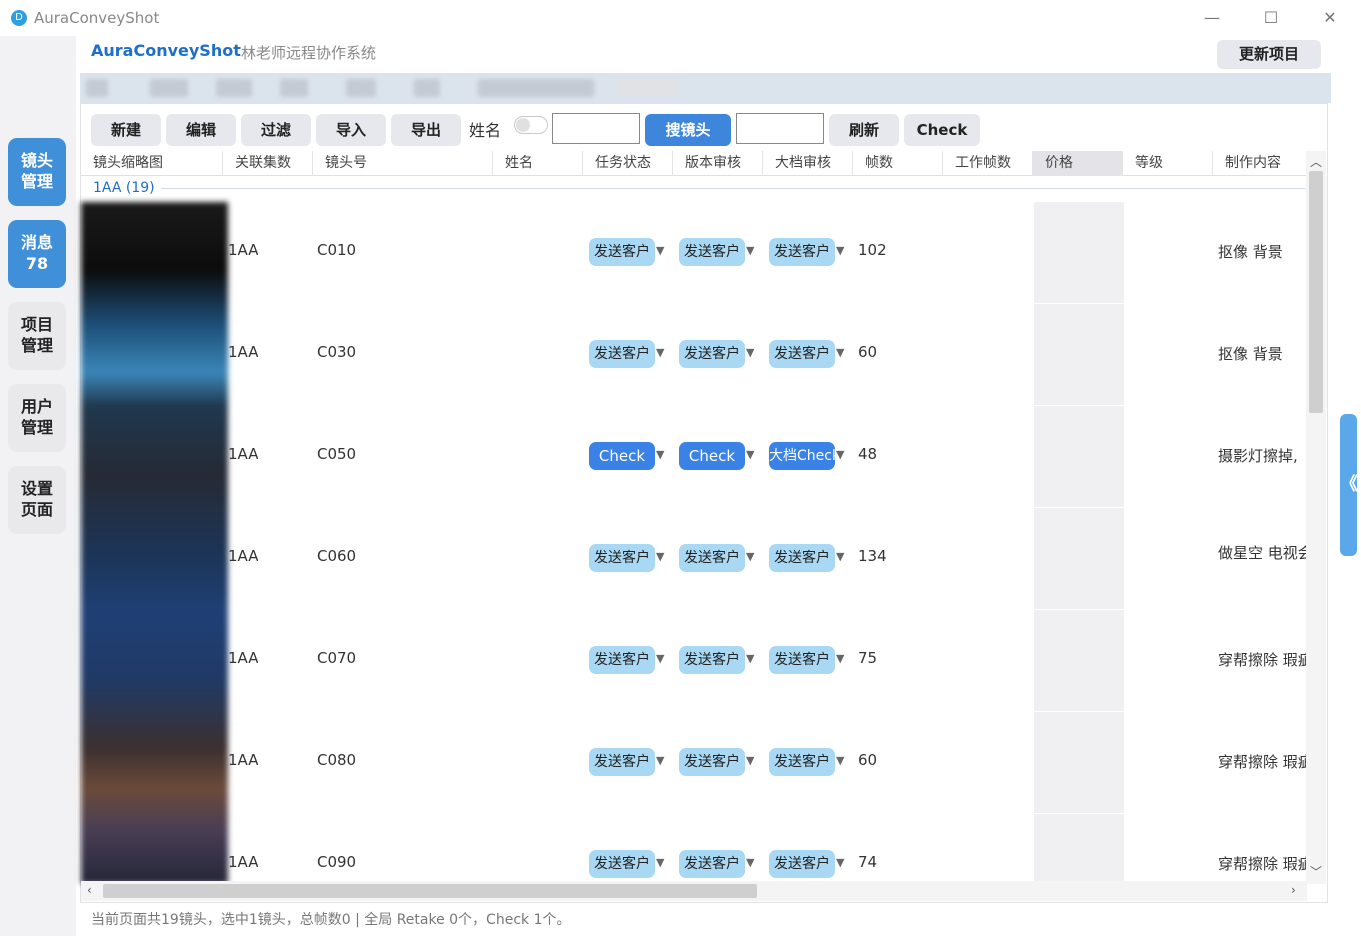  I want to click on column-header: 制作内容, so click(1260, 163).